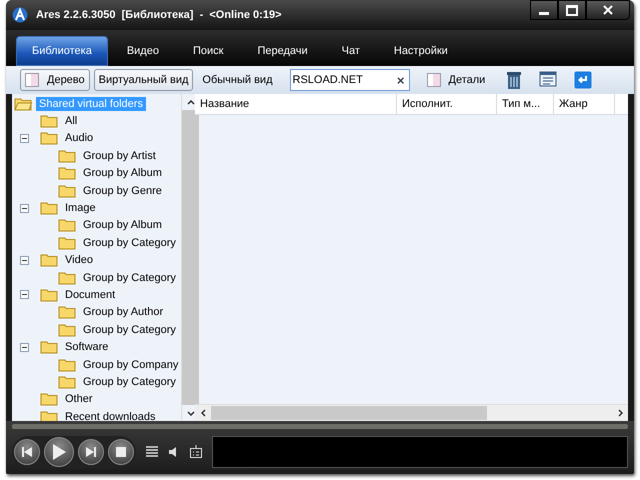 Image resolution: width=640 pixels, height=480 pixels. Describe the element at coordinates (79, 260) in the screenshot. I see `tree-item: Video` at that location.